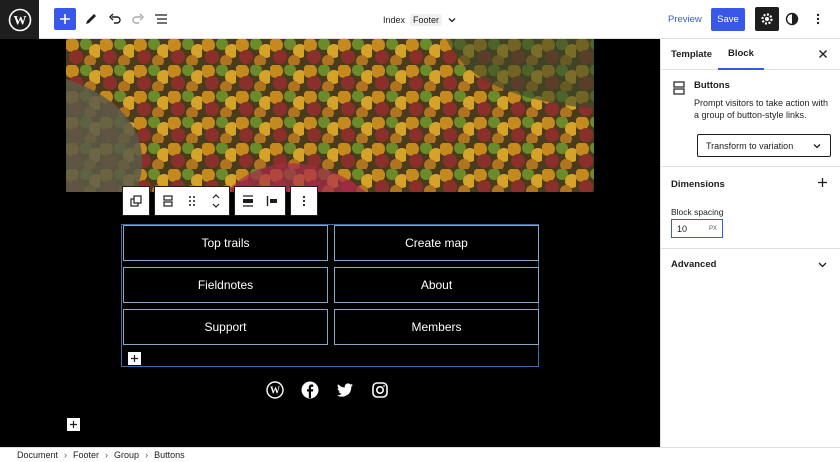 The image size is (840, 462). I want to click on dimensions-panel-title: Dimensions, so click(698, 184).